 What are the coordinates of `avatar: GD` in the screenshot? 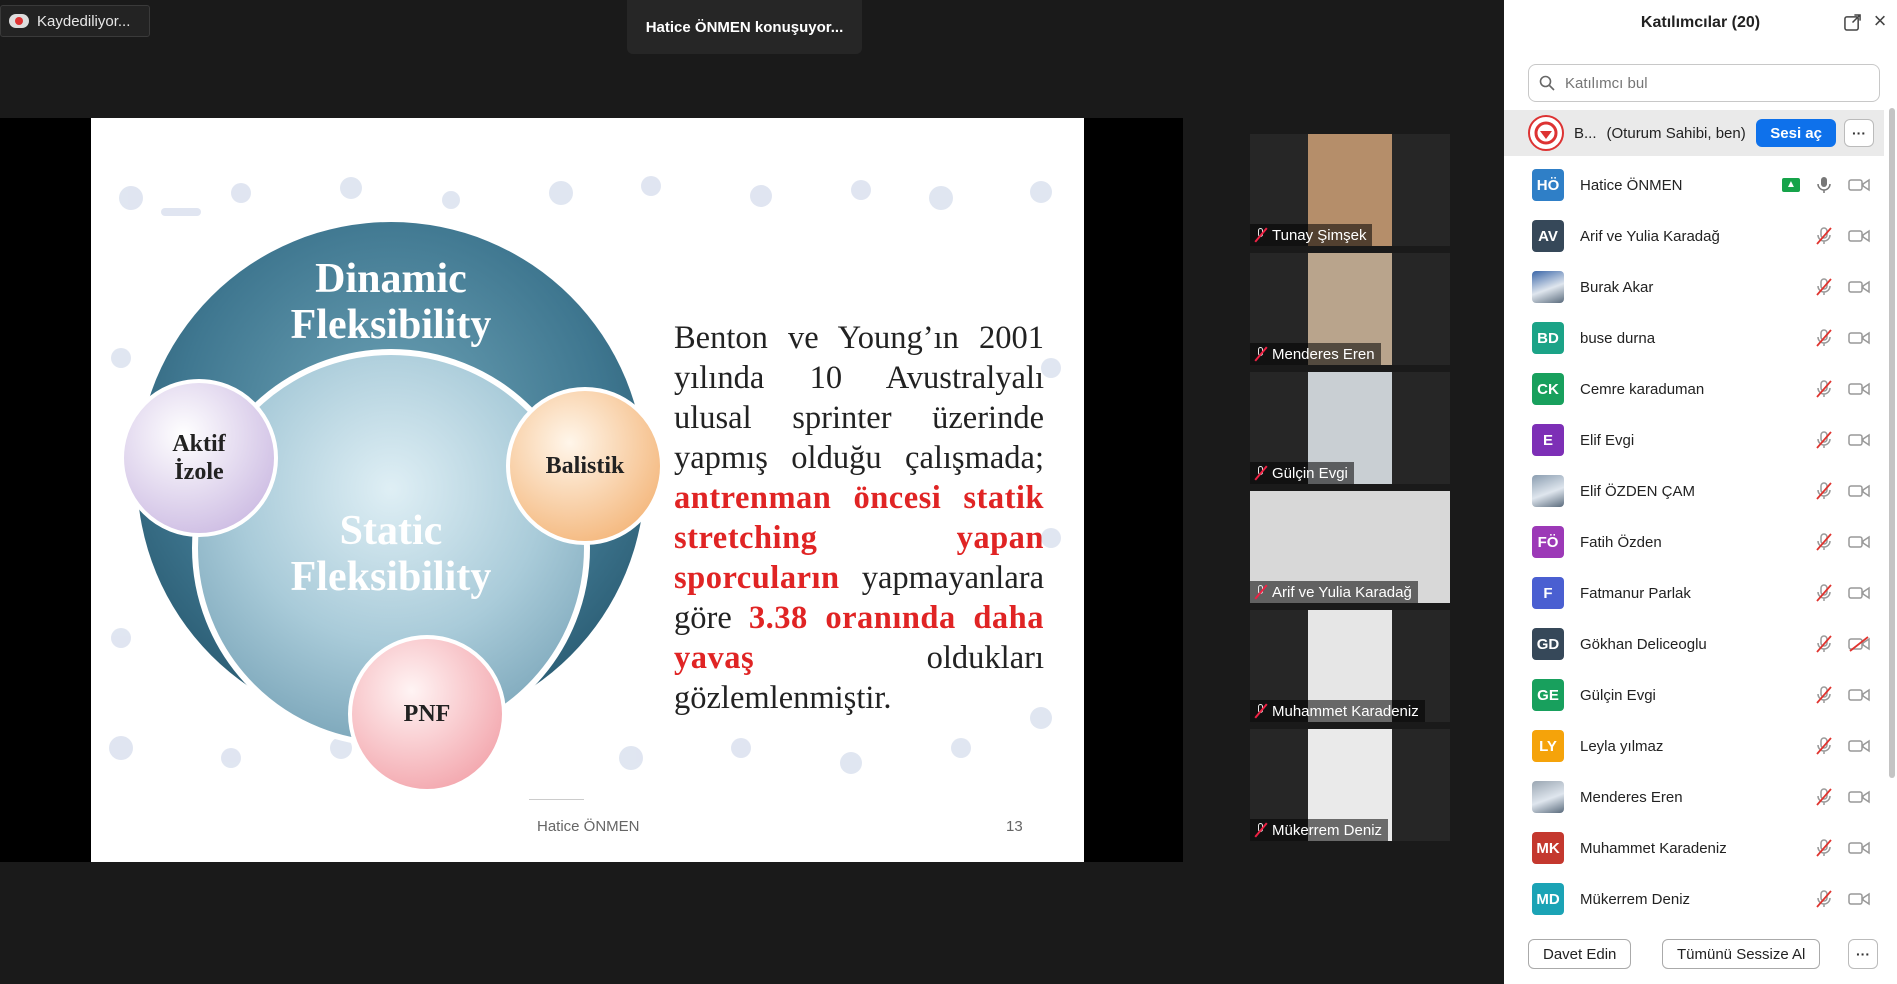 It's located at (1548, 644).